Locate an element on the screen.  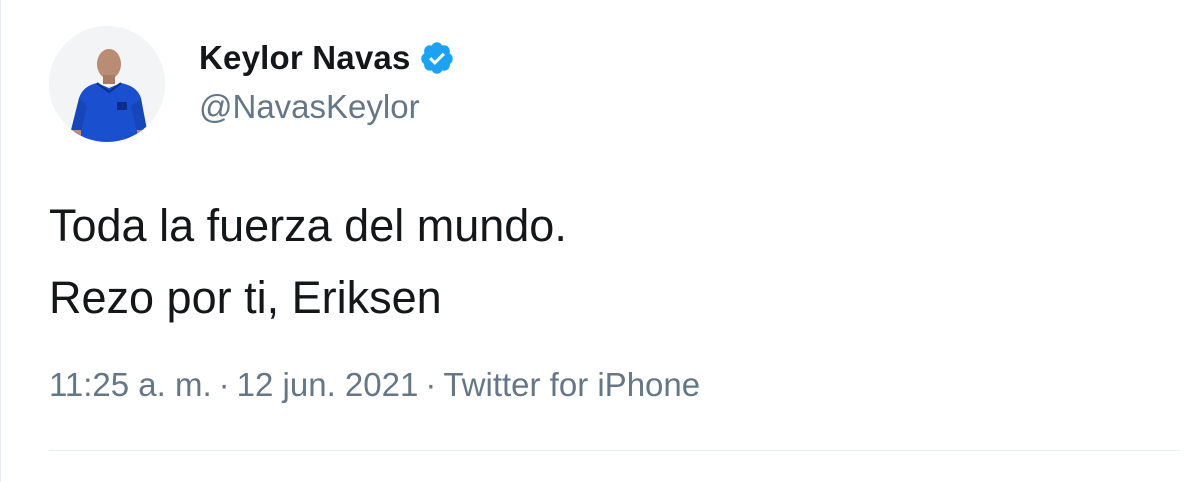
name-row: Keylor Navas is located at coordinates (327, 58).